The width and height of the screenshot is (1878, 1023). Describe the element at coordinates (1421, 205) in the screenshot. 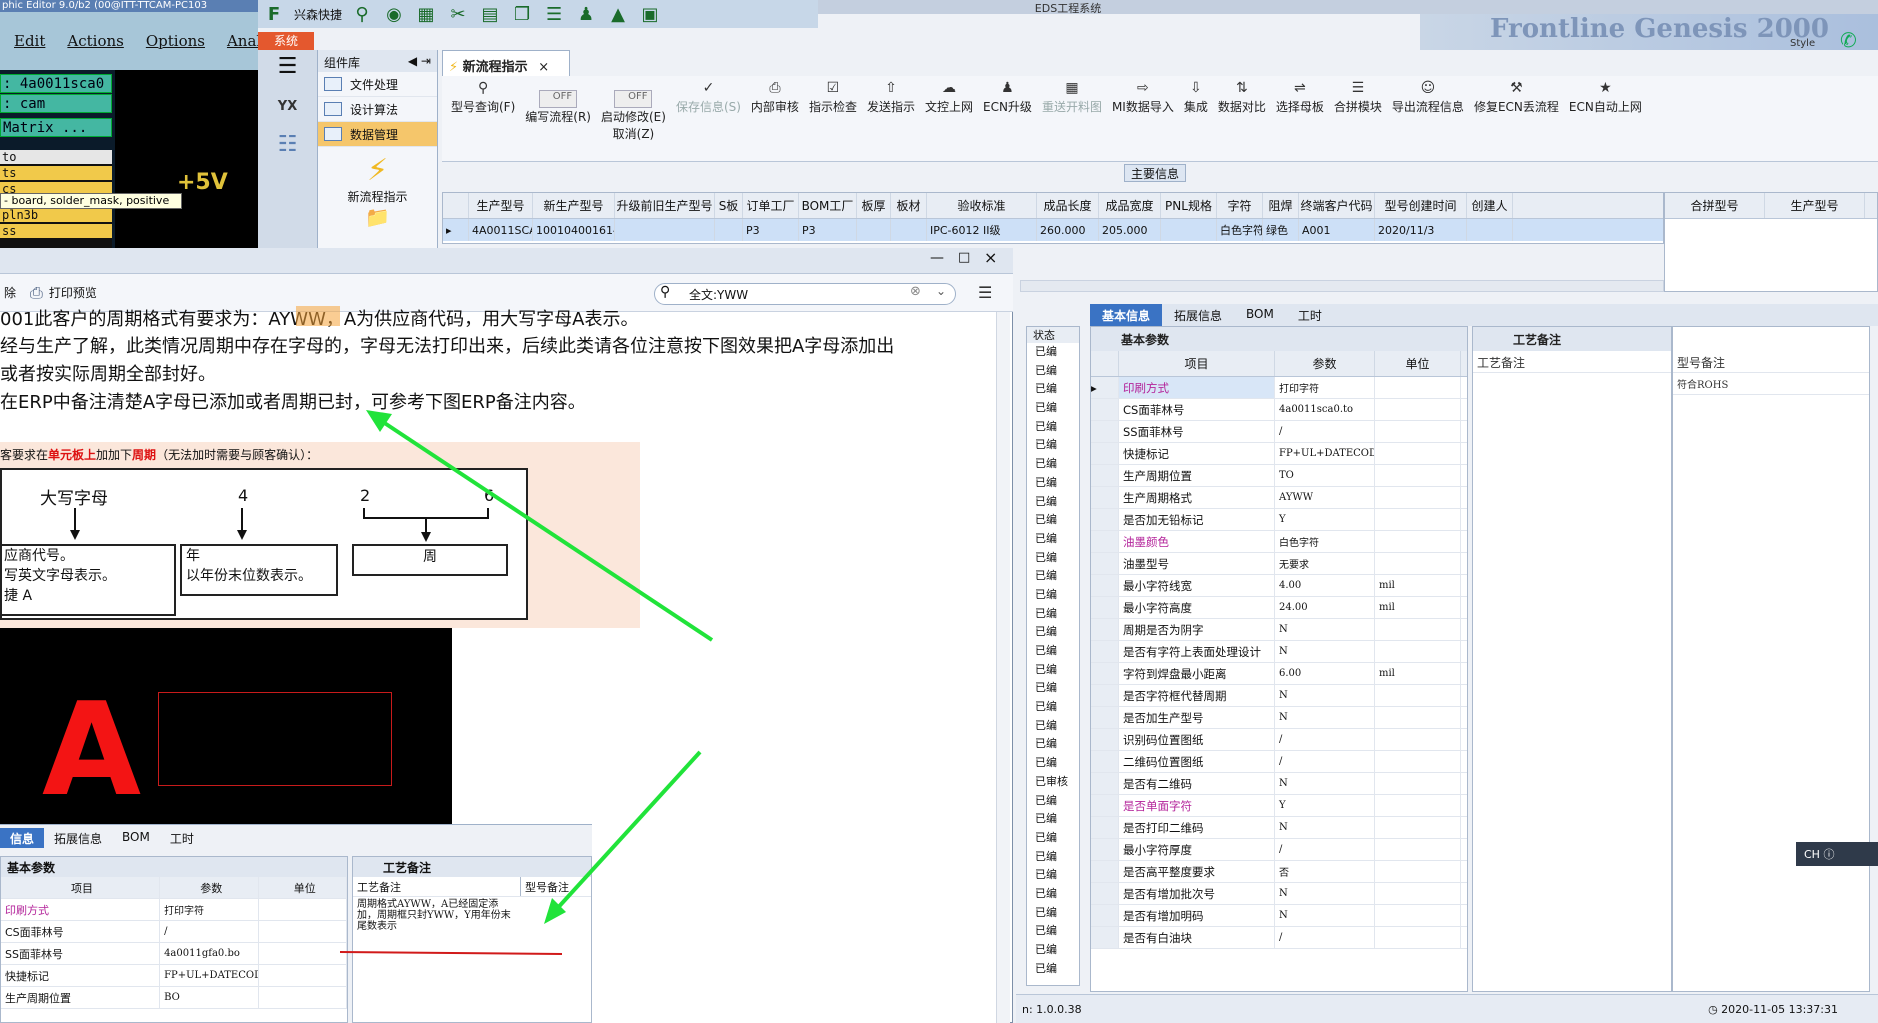

I see `col-header: 型号创建时间` at that location.